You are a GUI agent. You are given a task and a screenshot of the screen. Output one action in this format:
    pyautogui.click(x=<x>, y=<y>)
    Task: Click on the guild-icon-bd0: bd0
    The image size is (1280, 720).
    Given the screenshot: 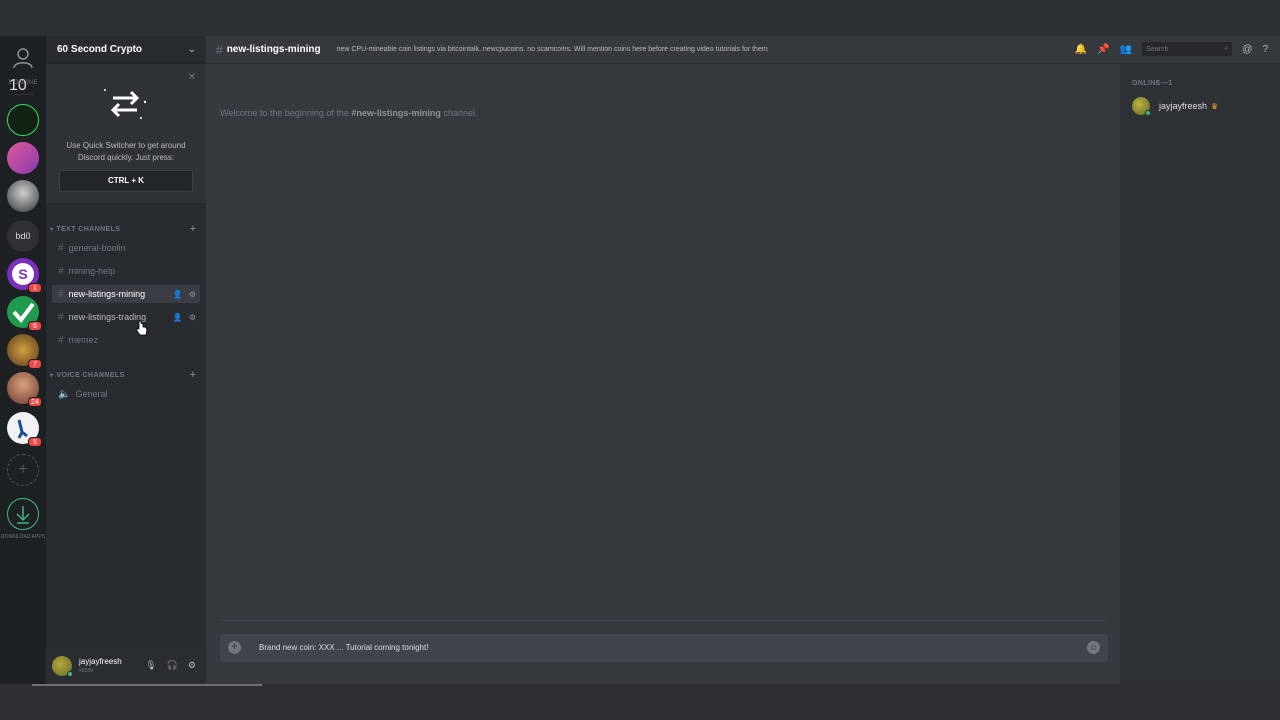 What is the action you would take?
    pyautogui.click(x=23, y=236)
    